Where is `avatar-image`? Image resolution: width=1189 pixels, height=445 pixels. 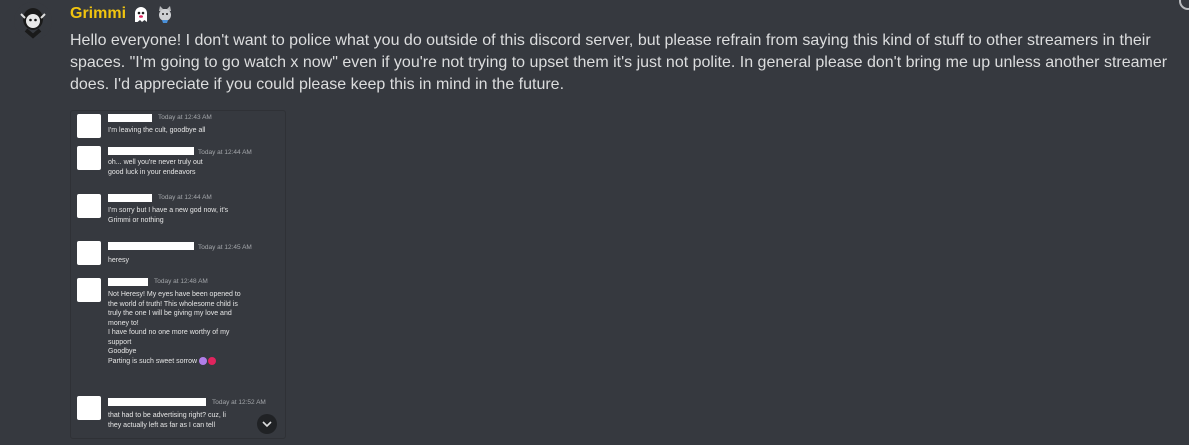
avatar-image is located at coordinates (33, 21).